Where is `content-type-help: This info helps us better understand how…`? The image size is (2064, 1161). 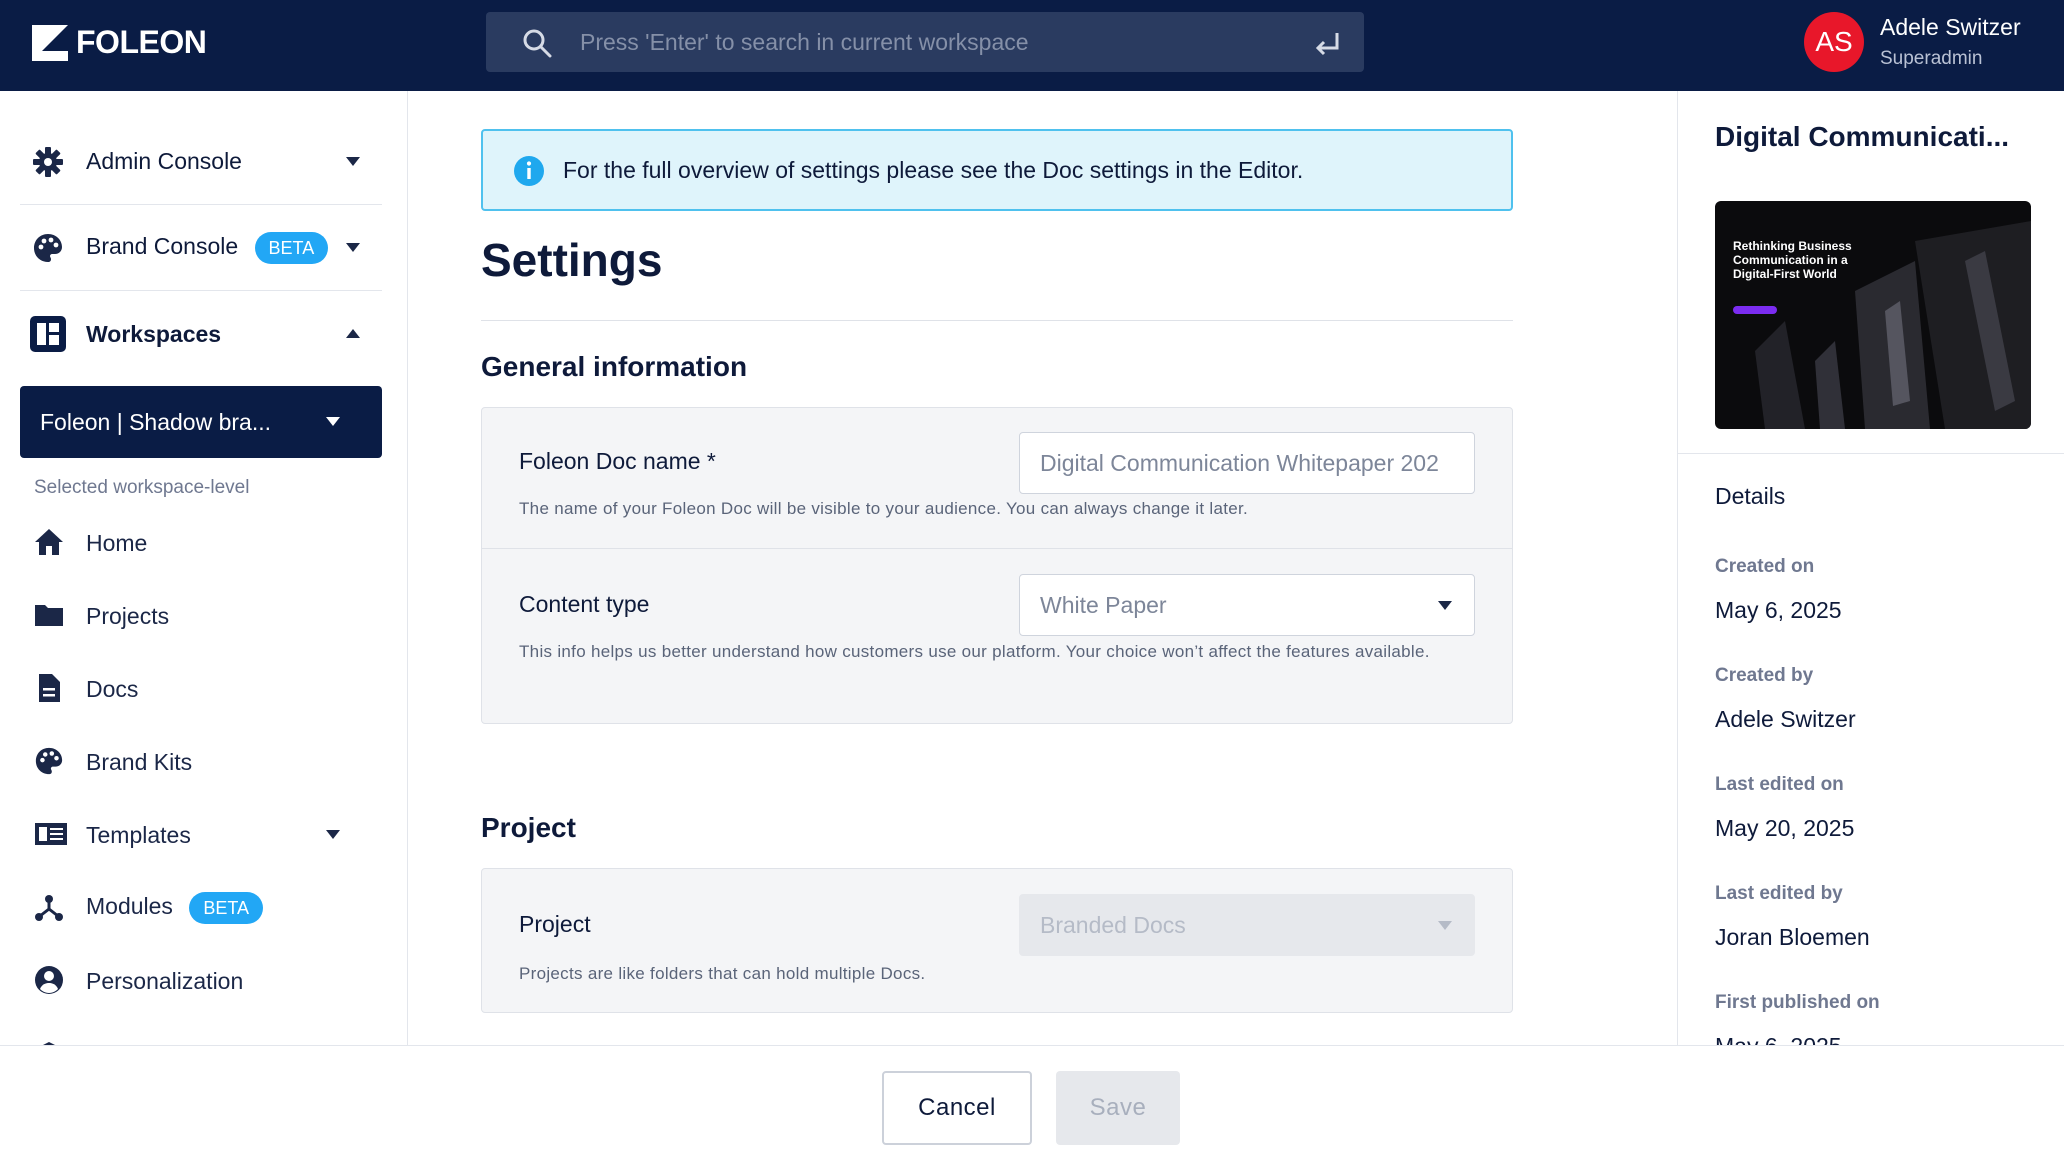
content-type-help: This info helps us better understand how… is located at coordinates (974, 651).